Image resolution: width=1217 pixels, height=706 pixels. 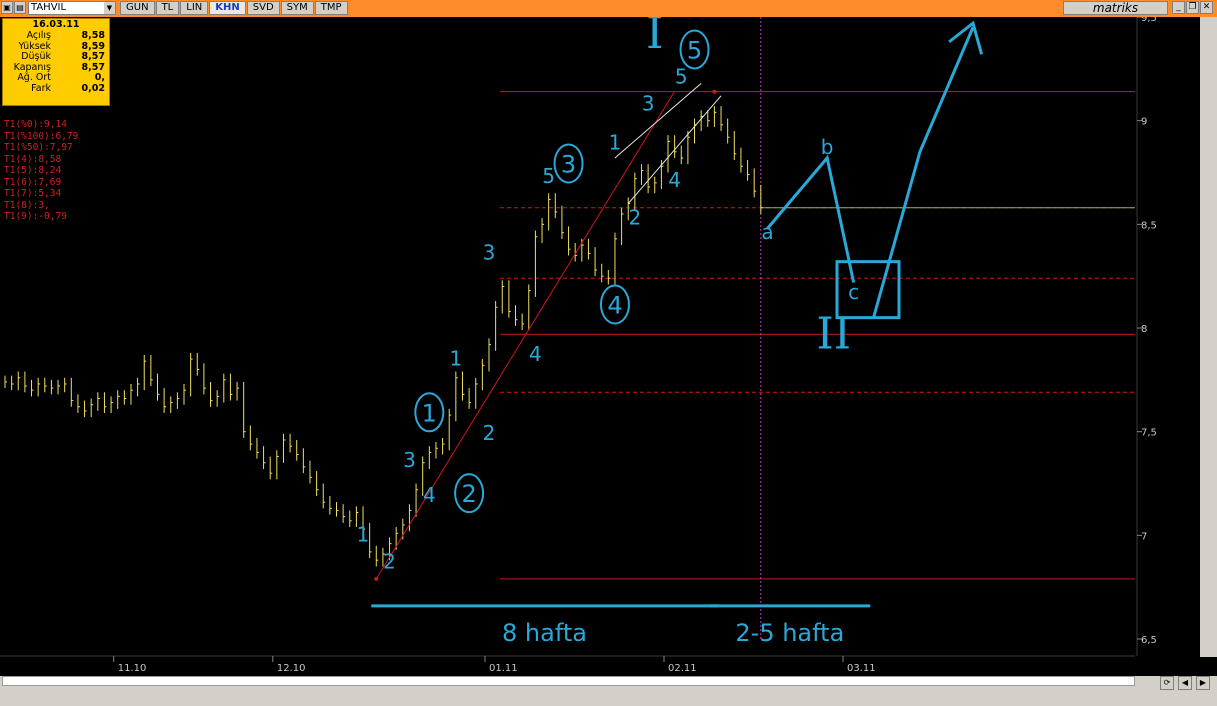 What do you see at coordinates (56, 88) in the screenshot?
I see `info-row: Fark 0,02` at bounding box center [56, 88].